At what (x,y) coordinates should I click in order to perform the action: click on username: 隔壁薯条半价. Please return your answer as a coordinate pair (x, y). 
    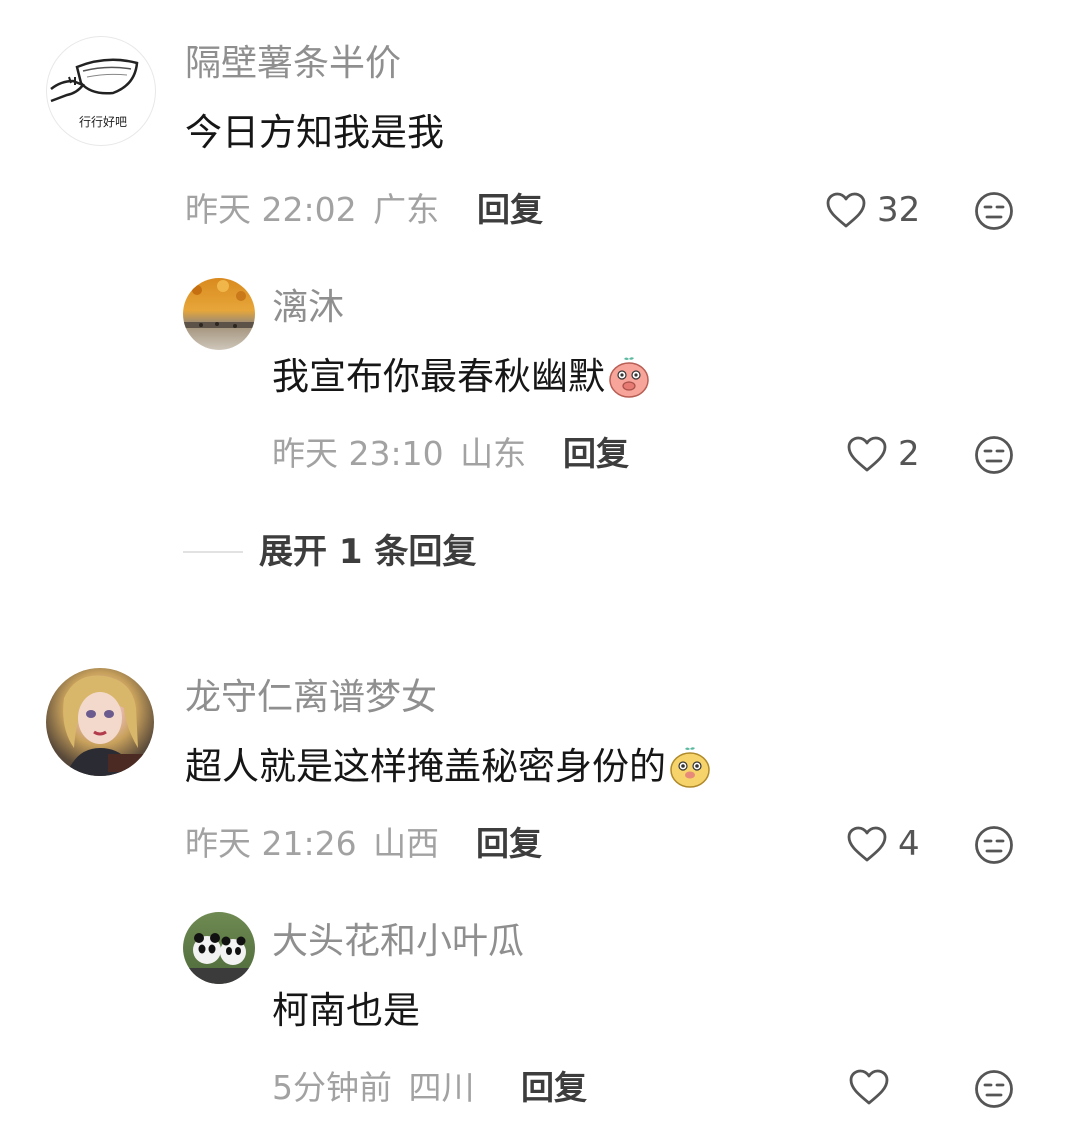
    Looking at the image, I should click on (293, 64).